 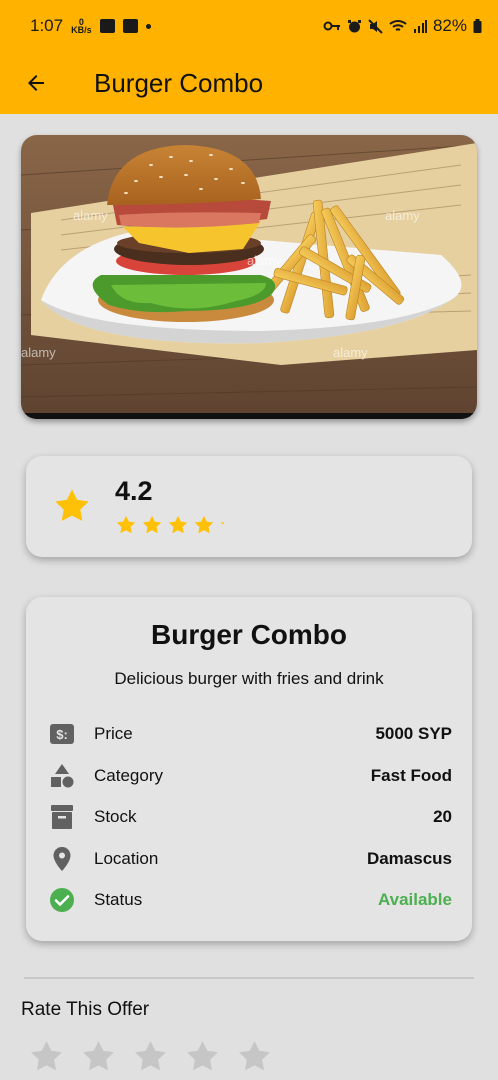 I want to click on detail-row-price: $: Price 5000 SYP, so click(x=250, y=734).